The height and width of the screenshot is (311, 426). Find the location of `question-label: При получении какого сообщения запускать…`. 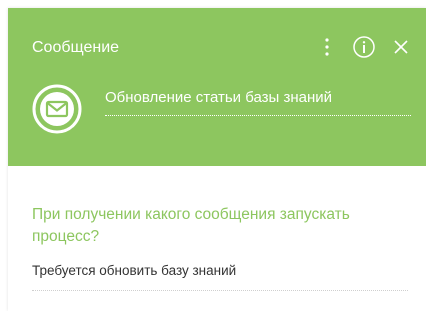

question-label: При получении какого сообщения запускать… is located at coordinates (191, 225).